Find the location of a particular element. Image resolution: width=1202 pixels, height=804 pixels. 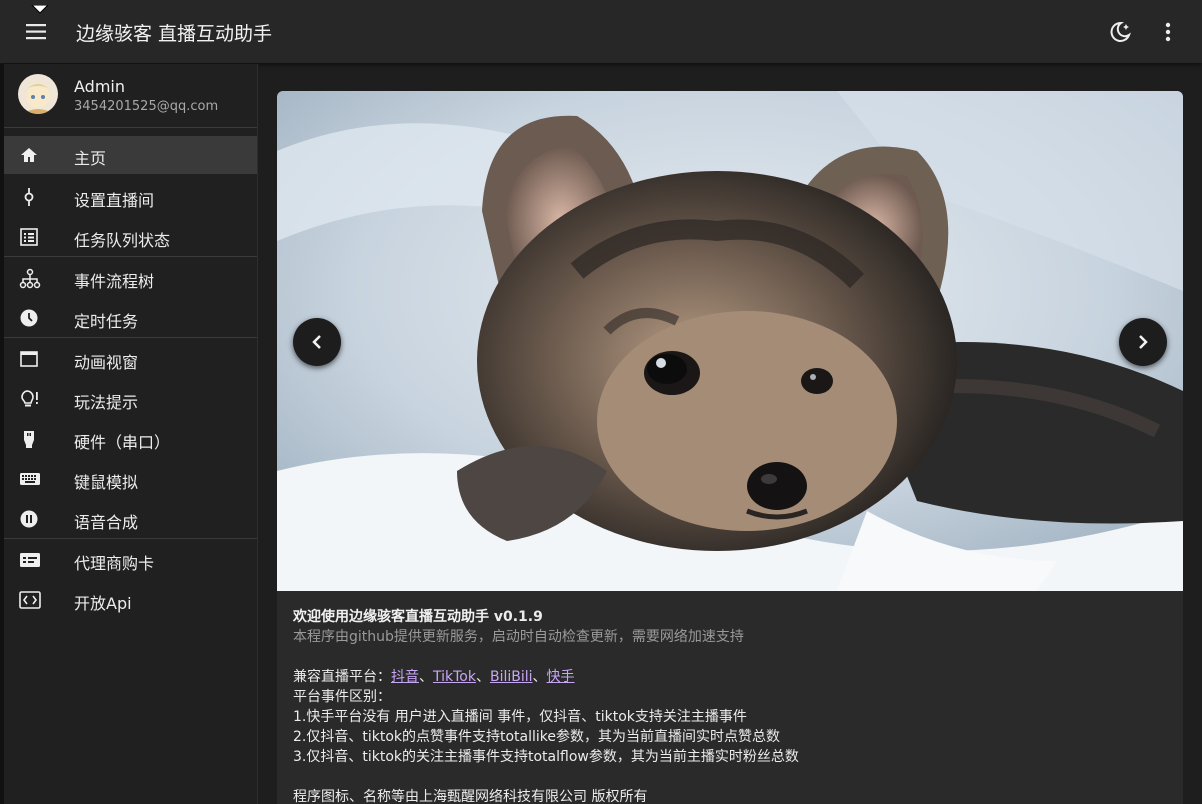

sidebar-item-task-queue: 任务队列状态 is located at coordinates (130, 237).